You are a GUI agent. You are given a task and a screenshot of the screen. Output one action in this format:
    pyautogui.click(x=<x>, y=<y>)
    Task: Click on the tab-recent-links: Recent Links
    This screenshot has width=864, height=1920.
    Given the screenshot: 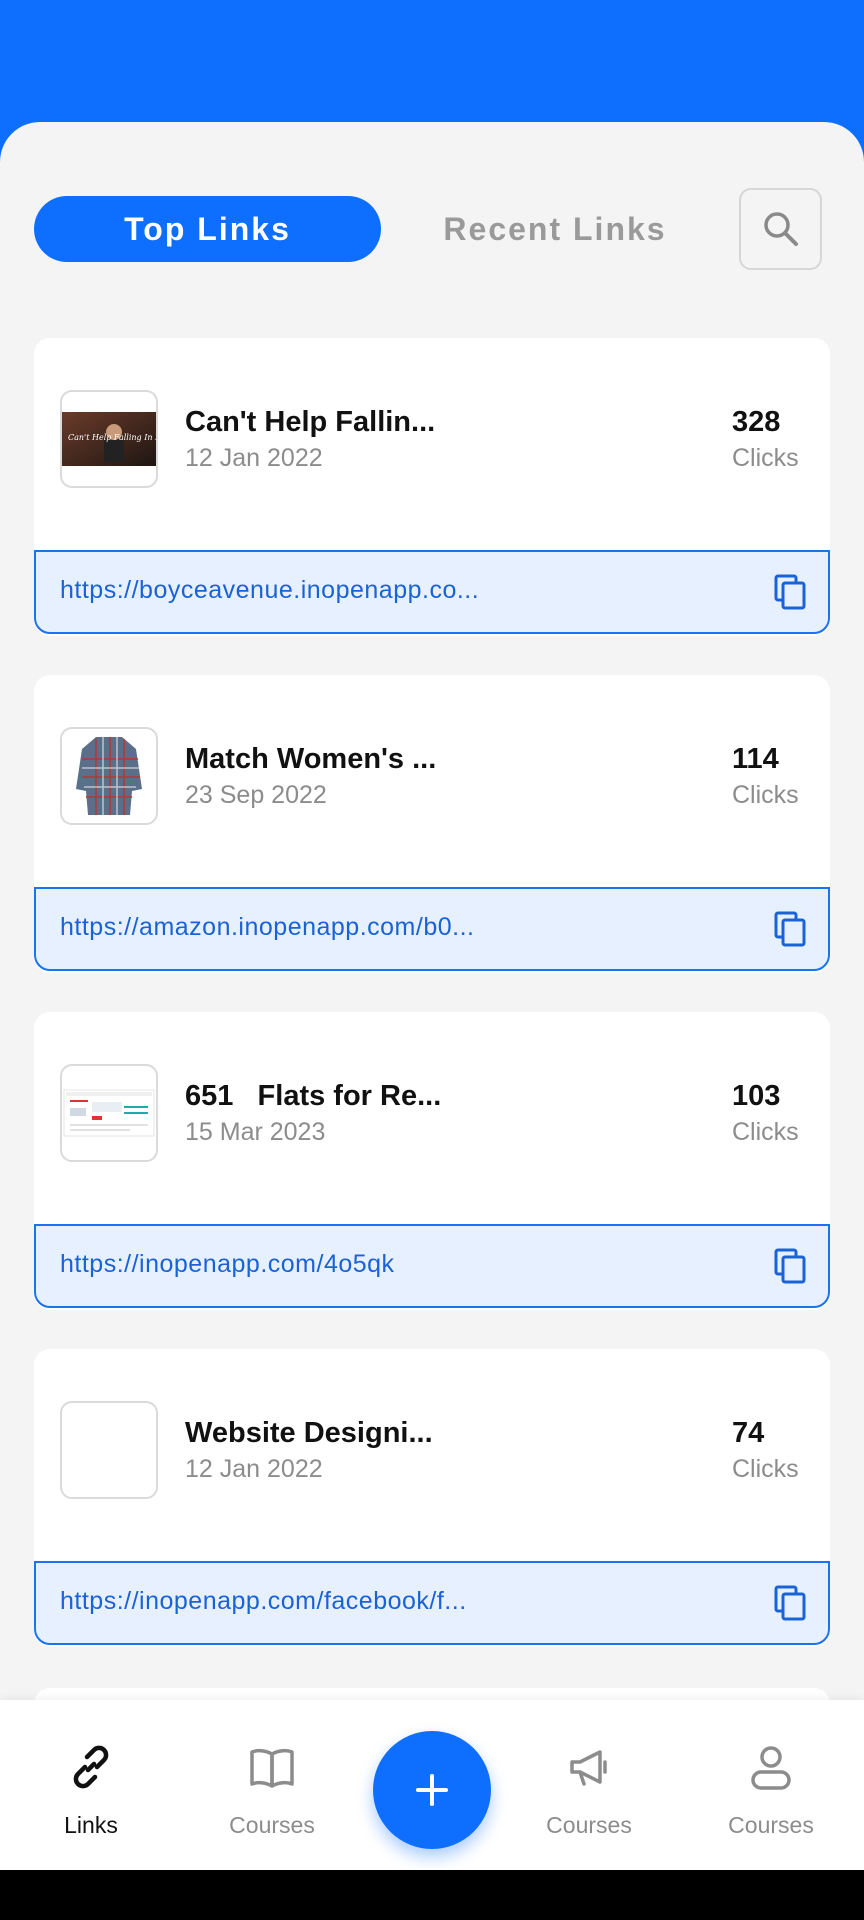 What is the action you would take?
    pyautogui.click(x=555, y=229)
    